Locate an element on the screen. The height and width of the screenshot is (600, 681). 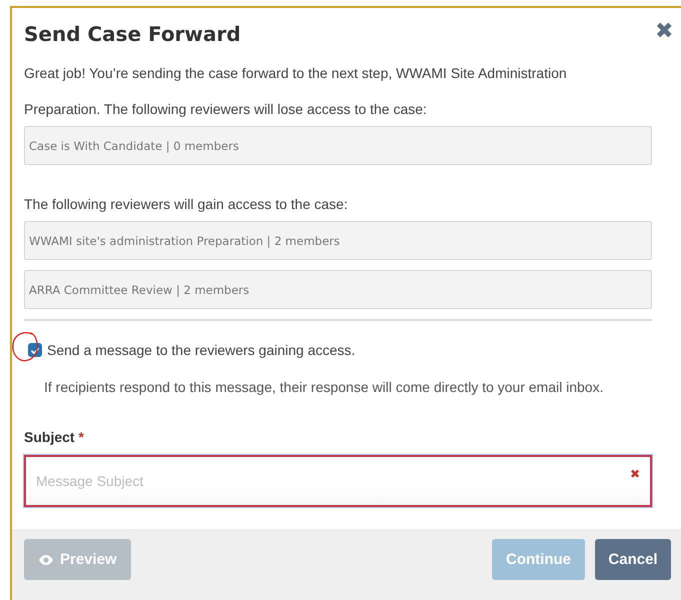
eye-icon is located at coordinates (46, 560).